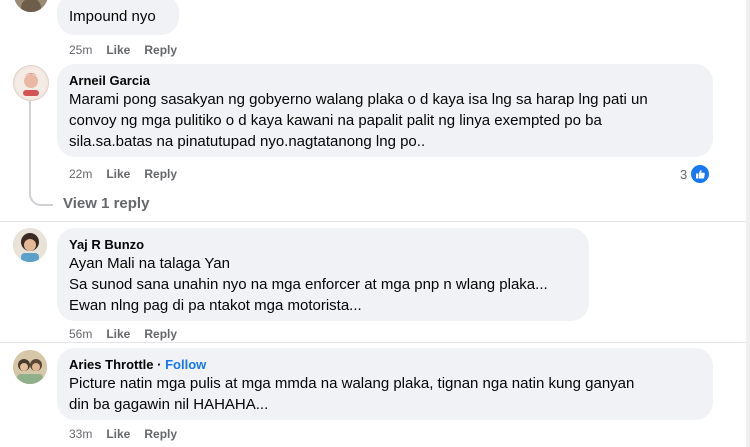 The height and width of the screenshot is (447, 750). I want to click on comment-timestamp: 25m, so click(80, 50).